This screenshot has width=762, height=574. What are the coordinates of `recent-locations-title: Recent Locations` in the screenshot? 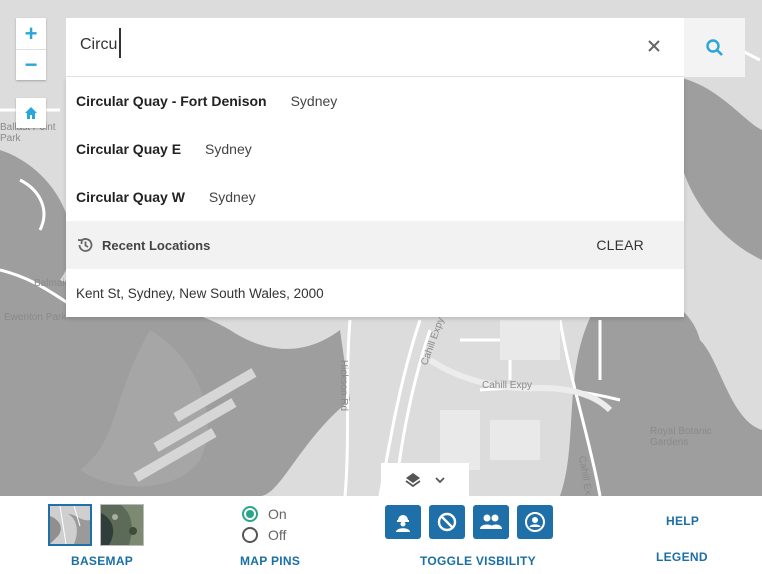 It's located at (156, 245).